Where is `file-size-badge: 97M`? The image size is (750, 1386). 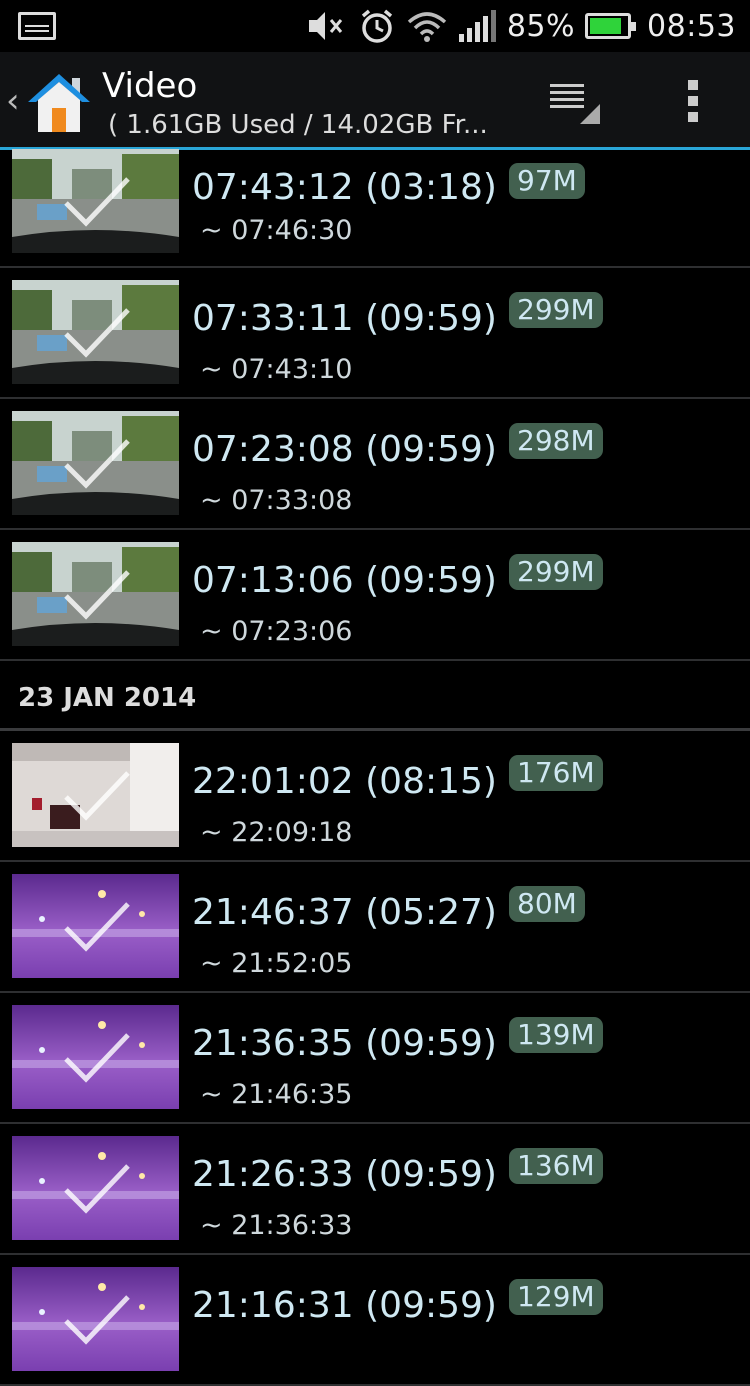
file-size-badge: 97M is located at coordinates (547, 181).